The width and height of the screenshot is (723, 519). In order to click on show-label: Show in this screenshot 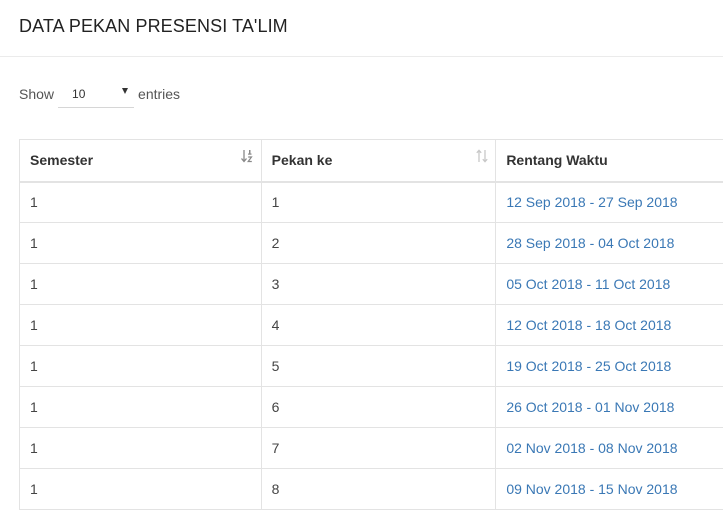, I will do `click(36, 94)`.